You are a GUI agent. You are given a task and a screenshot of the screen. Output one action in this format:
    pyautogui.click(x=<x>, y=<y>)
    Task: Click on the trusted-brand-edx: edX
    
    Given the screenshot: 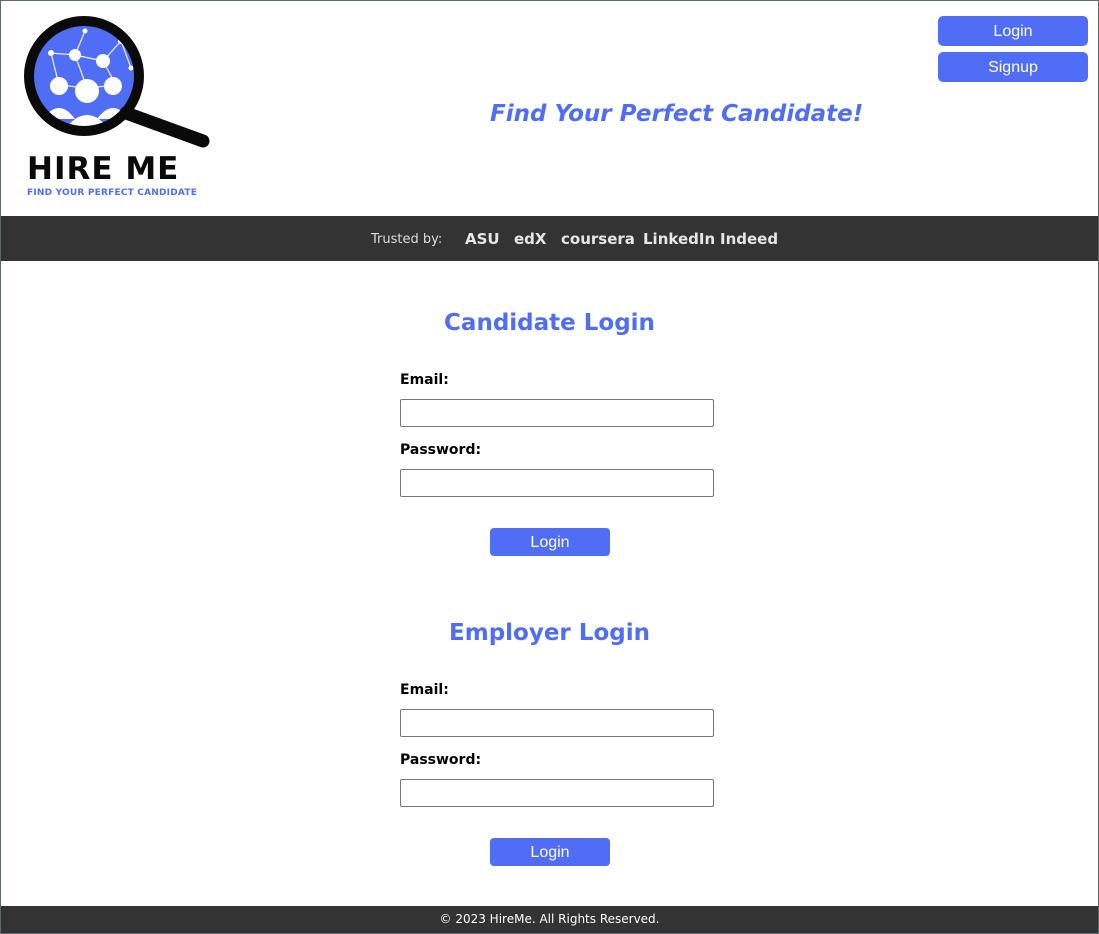 What is the action you would take?
    pyautogui.click(x=530, y=239)
    